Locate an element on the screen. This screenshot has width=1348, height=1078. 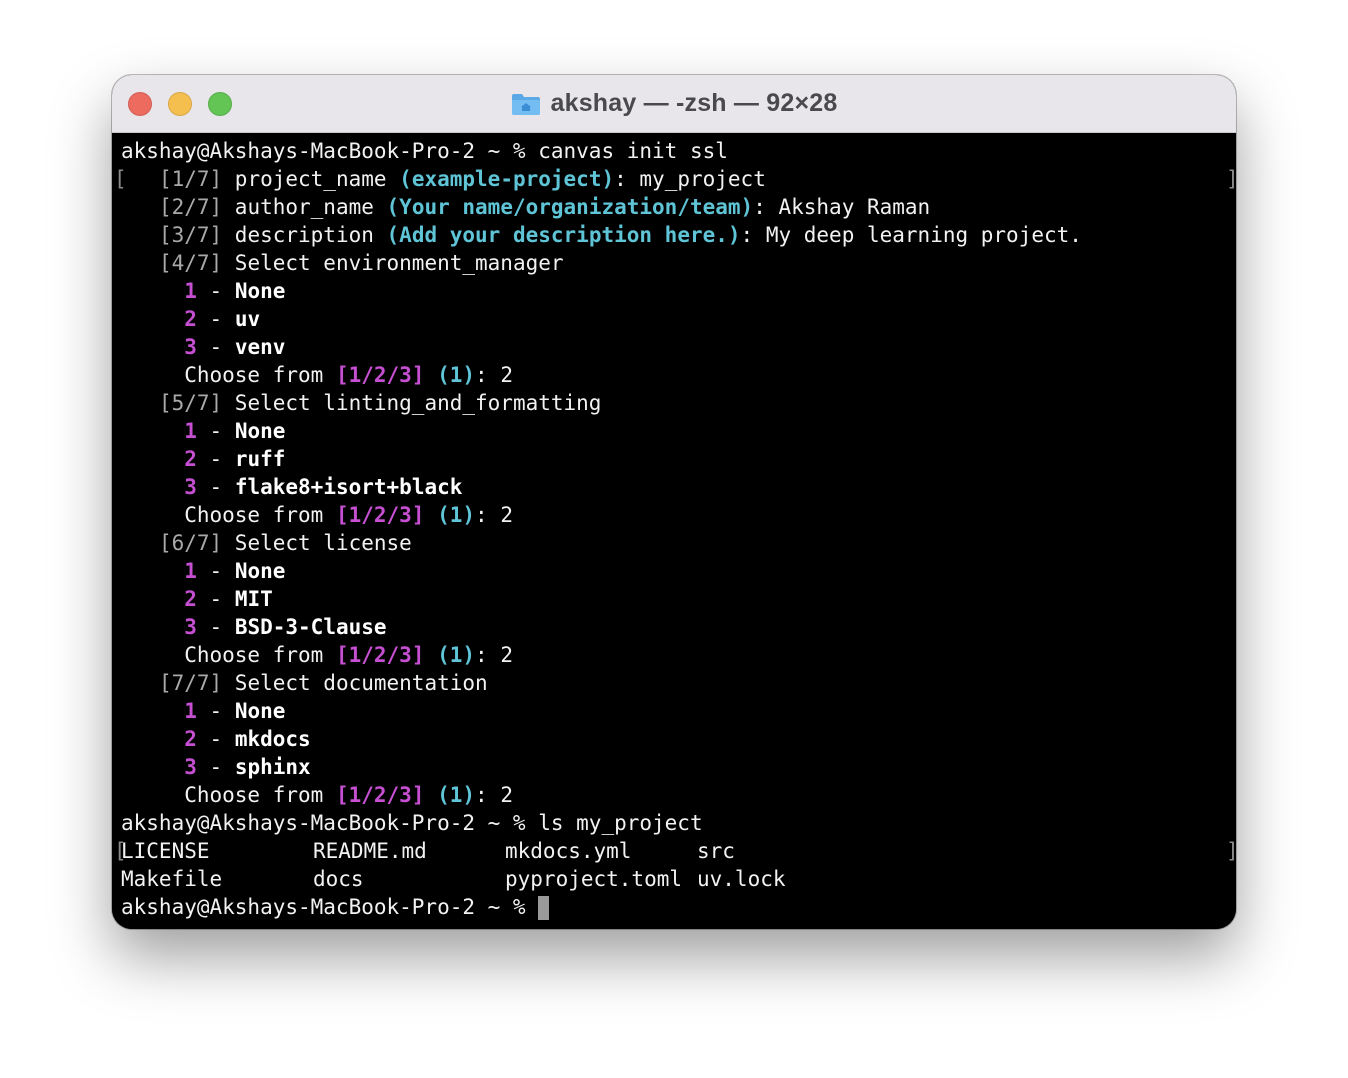
option-line: 2 - mkdocs is located at coordinates (215, 739).